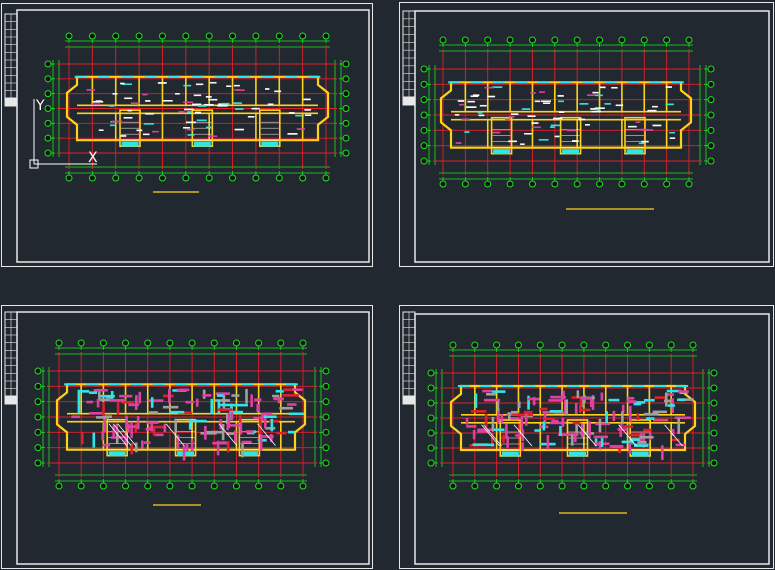  What do you see at coordinates (249, 454) in the screenshot?
I see `stair-landing` at bounding box center [249, 454].